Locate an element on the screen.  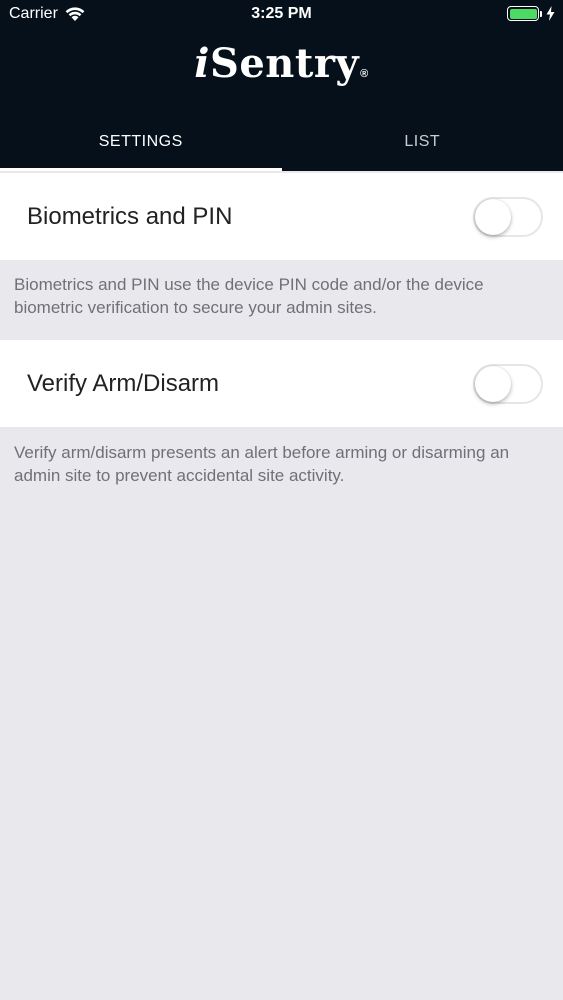
verify-arm-toggle is located at coordinates (508, 383).